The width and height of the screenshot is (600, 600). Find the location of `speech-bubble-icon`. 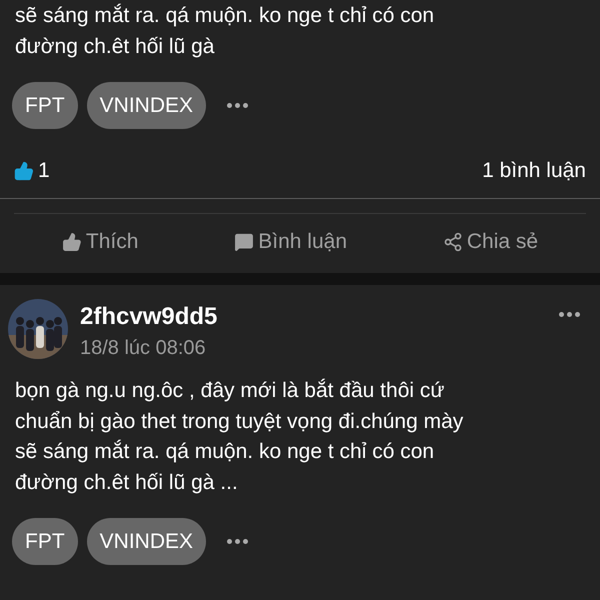

speech-bubble-icon is located at coordinates (244, 242).